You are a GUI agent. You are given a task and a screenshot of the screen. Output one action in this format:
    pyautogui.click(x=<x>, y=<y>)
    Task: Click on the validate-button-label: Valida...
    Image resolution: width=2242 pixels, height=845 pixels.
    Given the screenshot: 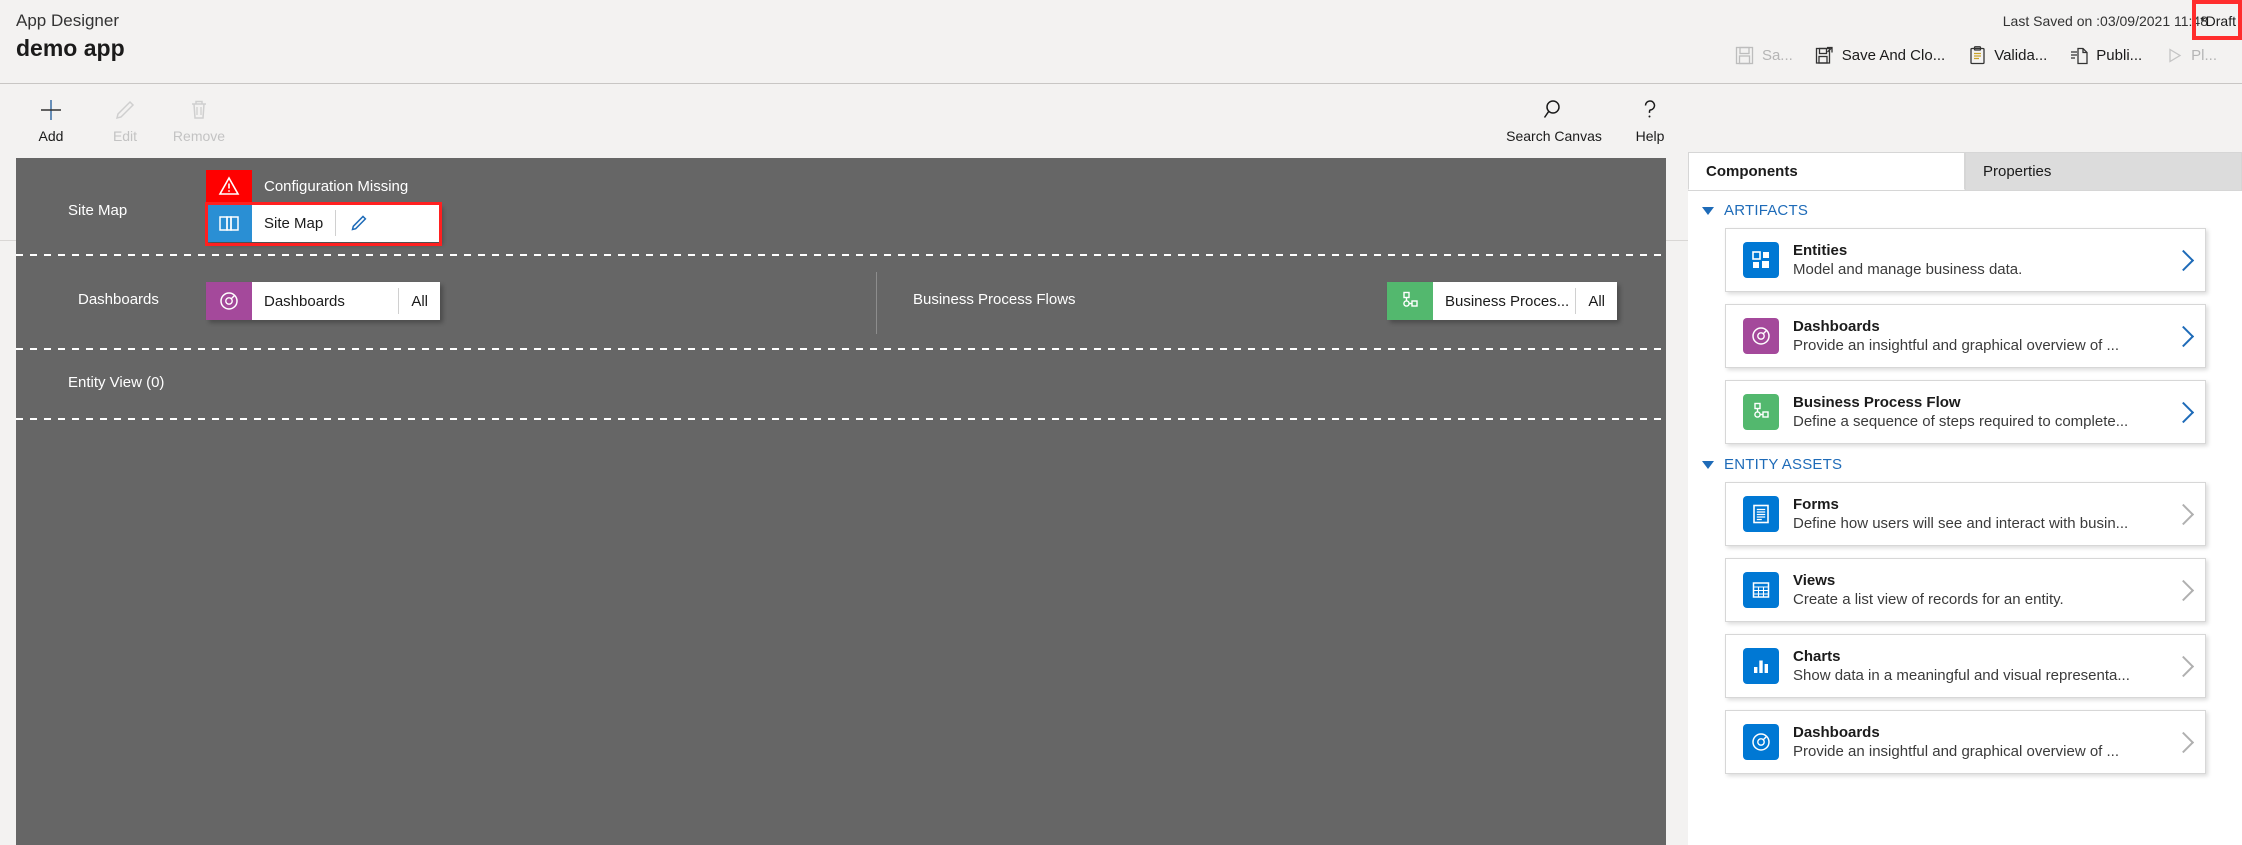 What is the action you would take?
    pyautogui.click(x=2021, y=55)
    